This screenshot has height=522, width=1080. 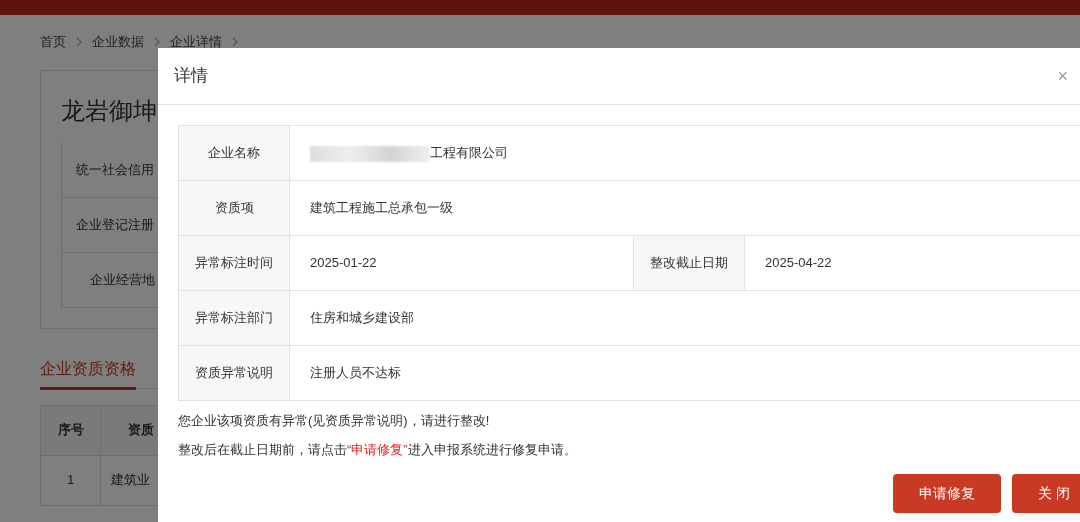 I want to click on company-title: 龙岩御坤, so click(x=109, y=110).